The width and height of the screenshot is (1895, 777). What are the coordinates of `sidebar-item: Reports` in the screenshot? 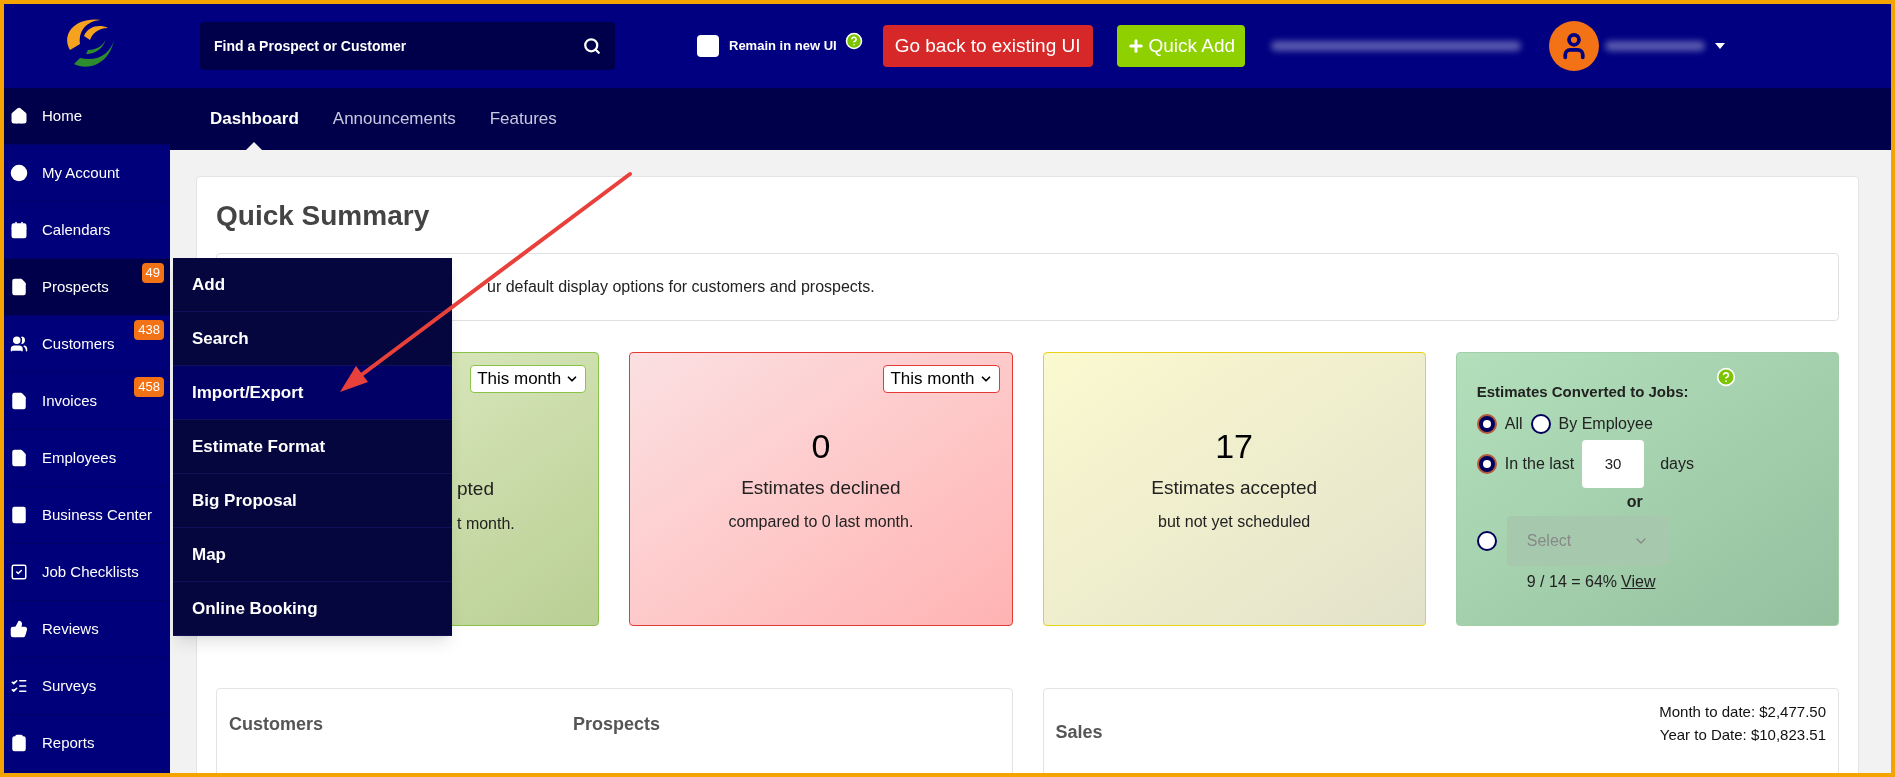 It's located at (87, 743).